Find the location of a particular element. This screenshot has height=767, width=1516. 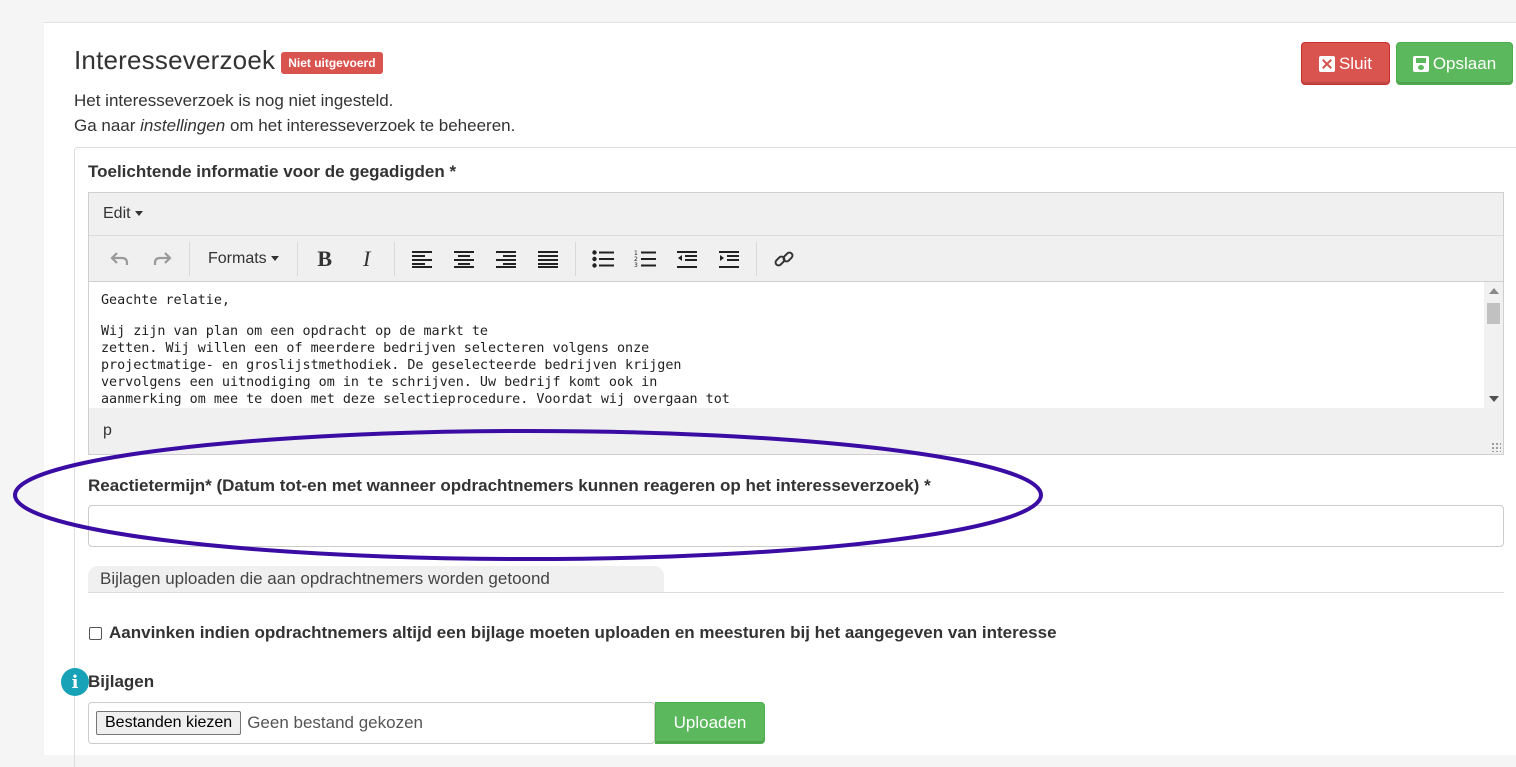

content-greeting: Geachte relatie, is located at coordinates (165, 300).